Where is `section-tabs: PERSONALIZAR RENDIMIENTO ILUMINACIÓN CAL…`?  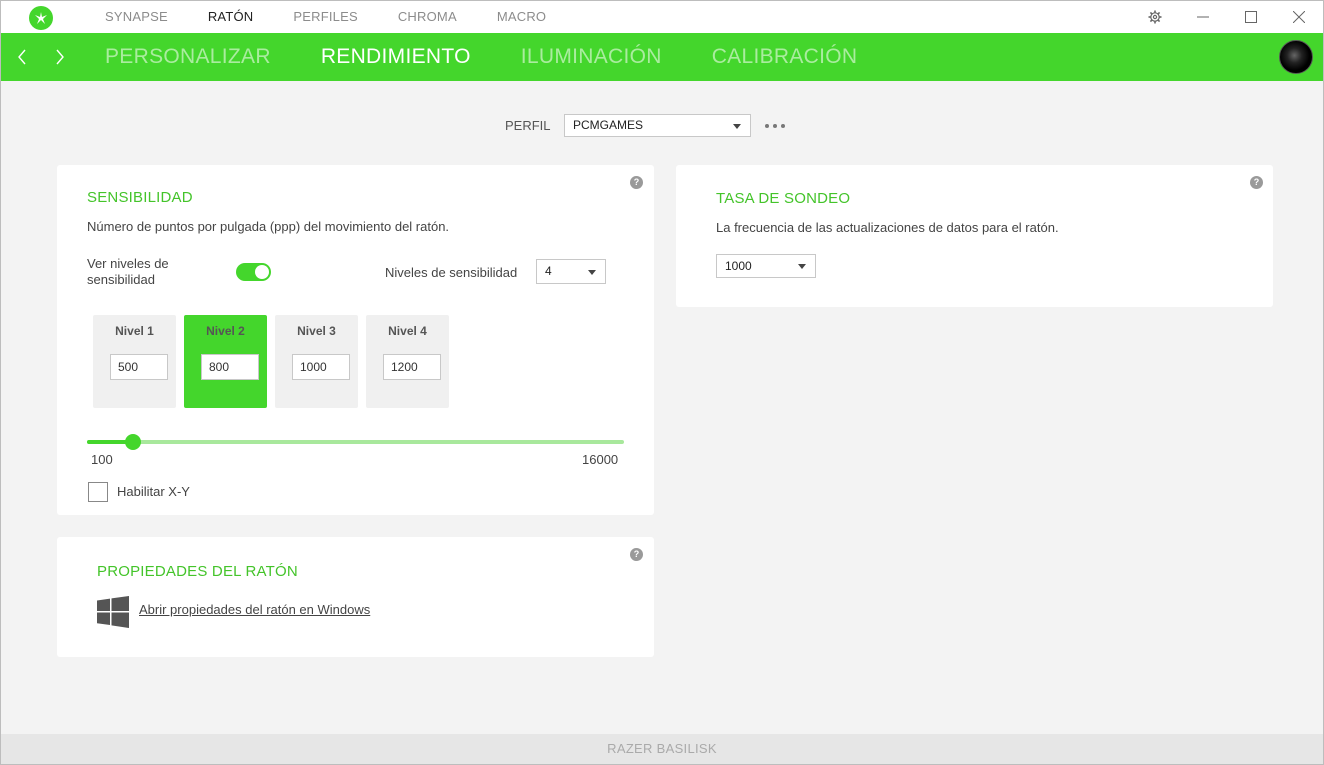
section-tabs: PERSONALIZAR RENDIMIENTO ILUMINACIÓN CAL… is located at coordinates (506, 57).